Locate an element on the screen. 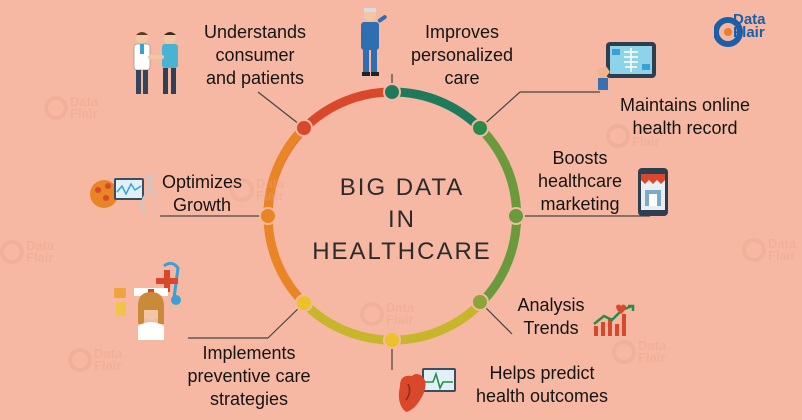 Image resolution: width=802 pixels, height=420 pixels. label-preventive-care: Implements preventive care strategies is located at coordinates (249, 376).